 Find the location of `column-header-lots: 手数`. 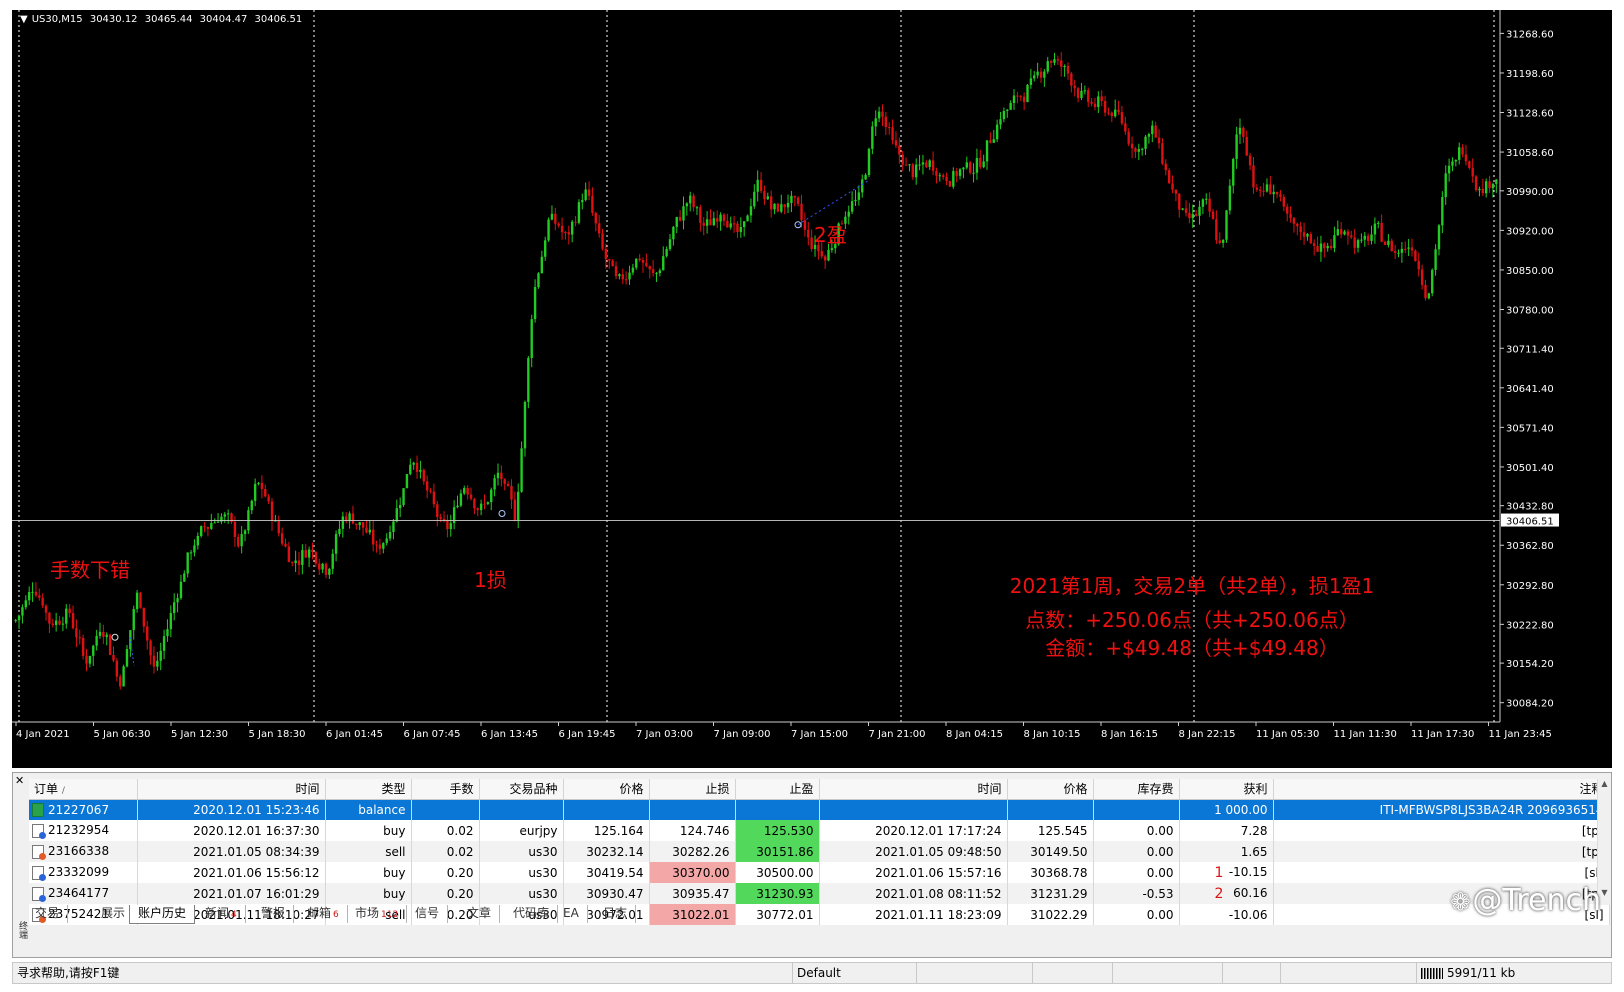

column-header-lots: 手数 is located at coordinates (445, 789).